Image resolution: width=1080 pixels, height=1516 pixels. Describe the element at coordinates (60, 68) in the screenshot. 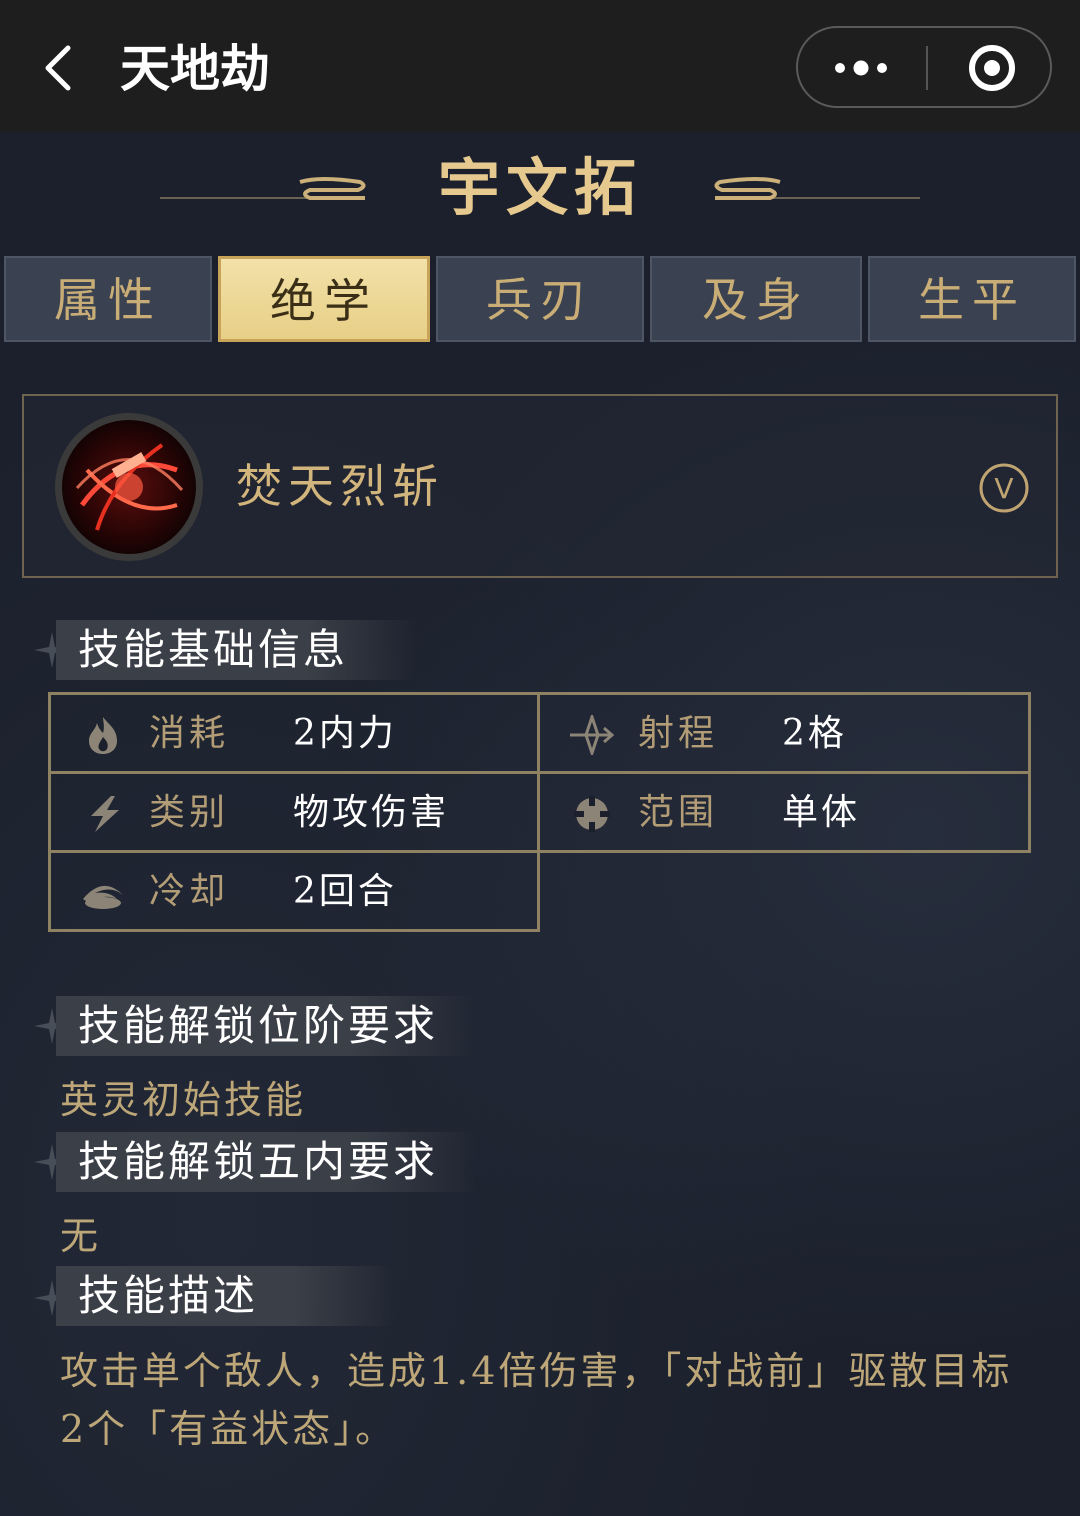

I see `chevron-left-icon` at that location.